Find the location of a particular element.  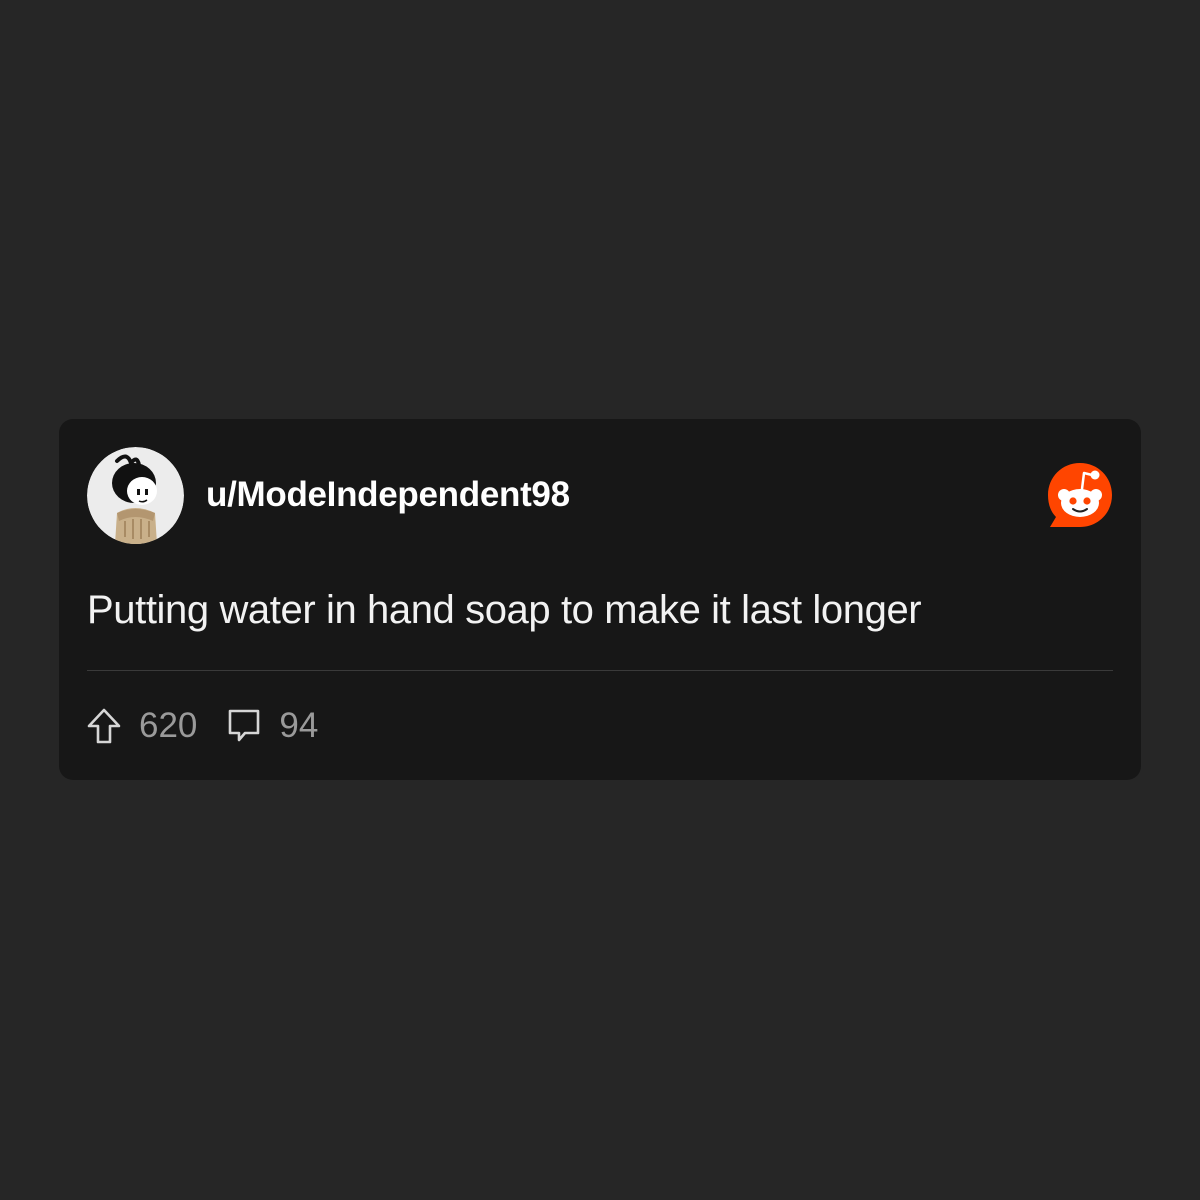

post-actions: 620 94 is located at coordinates (202, 726).